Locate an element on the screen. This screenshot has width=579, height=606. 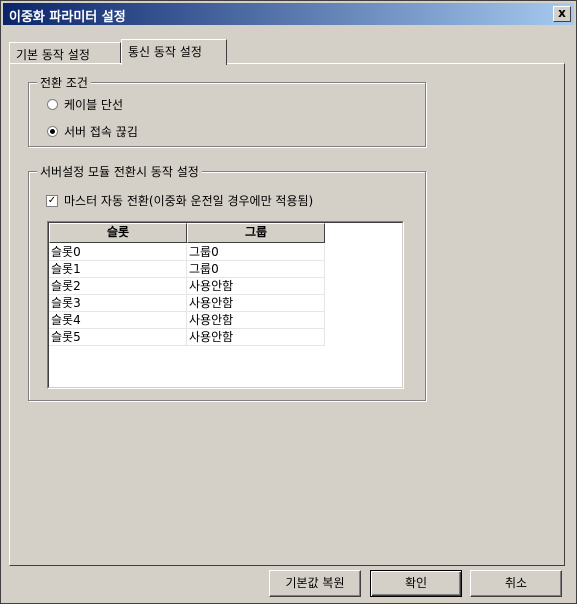
column-header-group: 그룹 is located at coordinates (256, 233).